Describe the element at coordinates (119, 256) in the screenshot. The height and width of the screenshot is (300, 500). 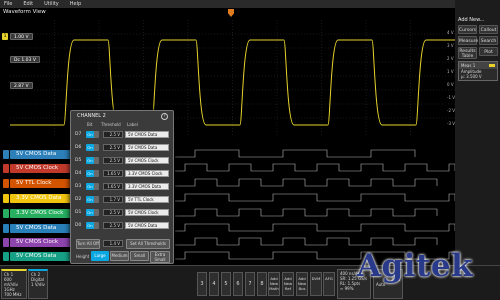
I see `height-medium-option: Medium` at that location.